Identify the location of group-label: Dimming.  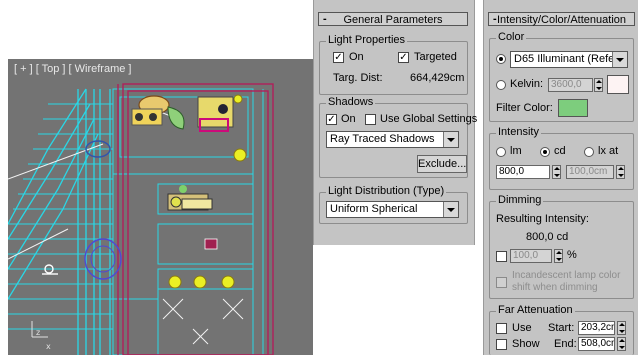
(520, 200).